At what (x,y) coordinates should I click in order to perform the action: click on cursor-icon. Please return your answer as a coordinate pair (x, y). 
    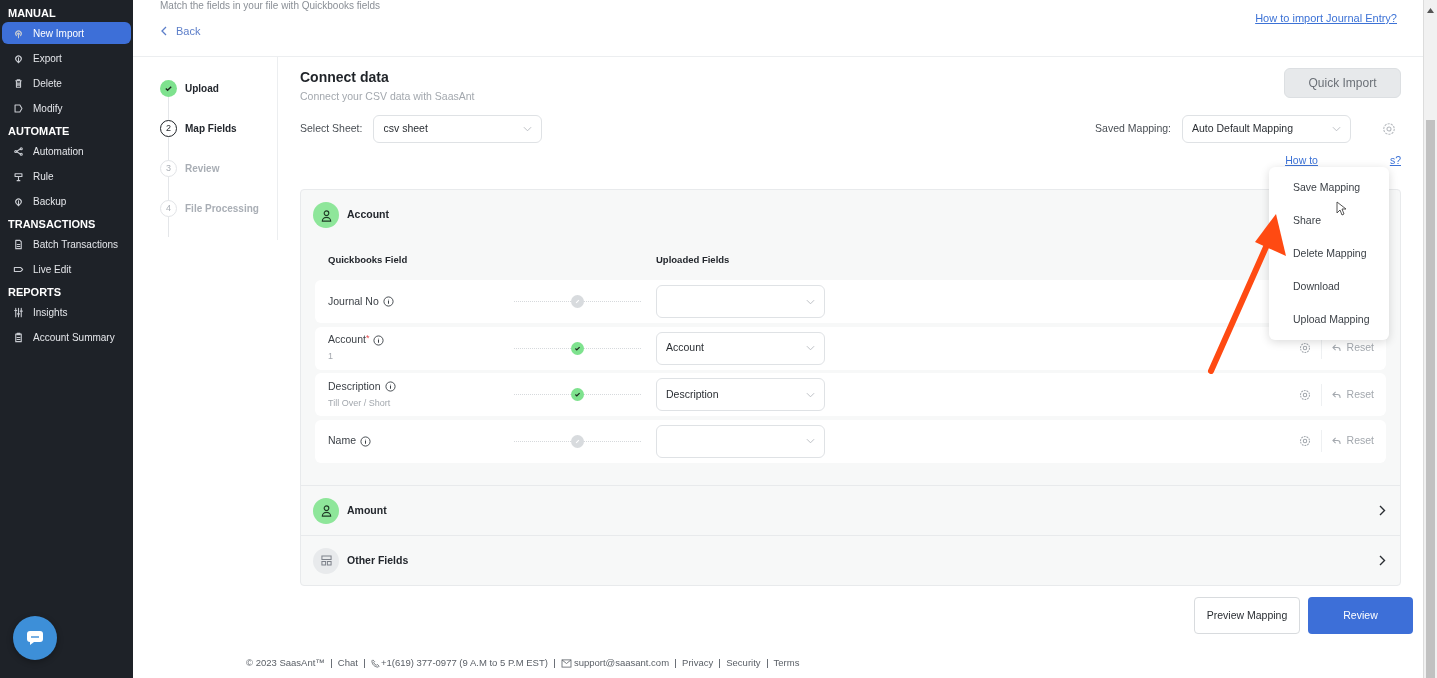
    Looking at the image, I should click on (1341, 208).